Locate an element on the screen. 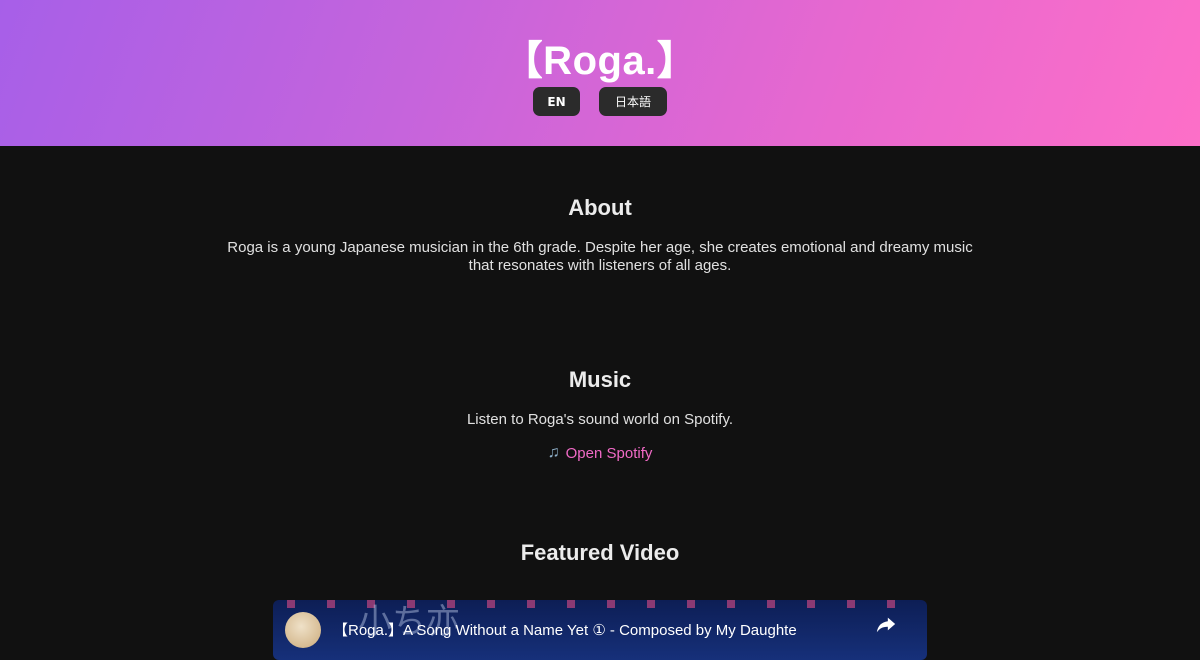 This screenshot has width=1200, height=660. open-spotify-link: ♫ Open Spotify is located at coordinates (600, 453).